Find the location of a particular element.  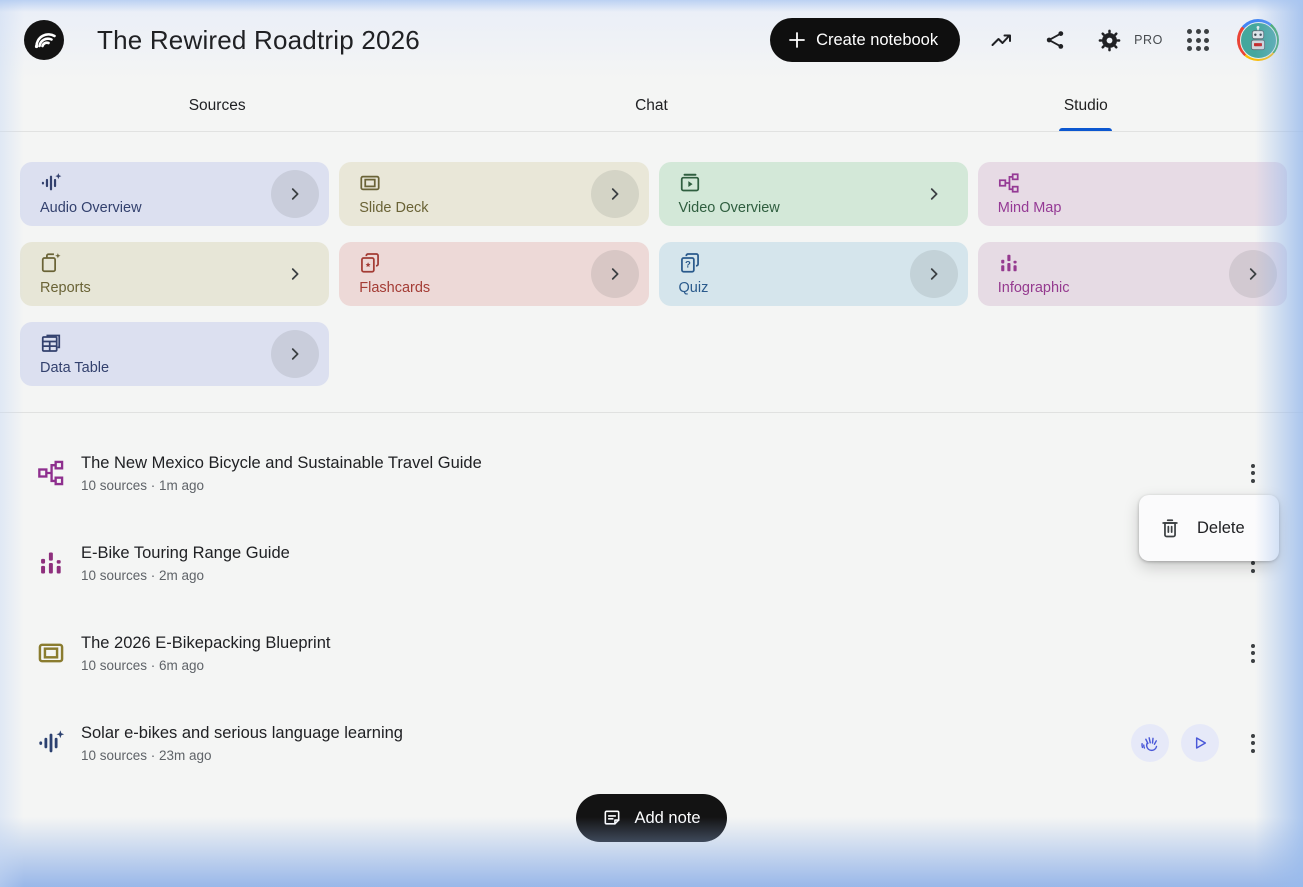

share-button is located at coordinates (1055, 40).